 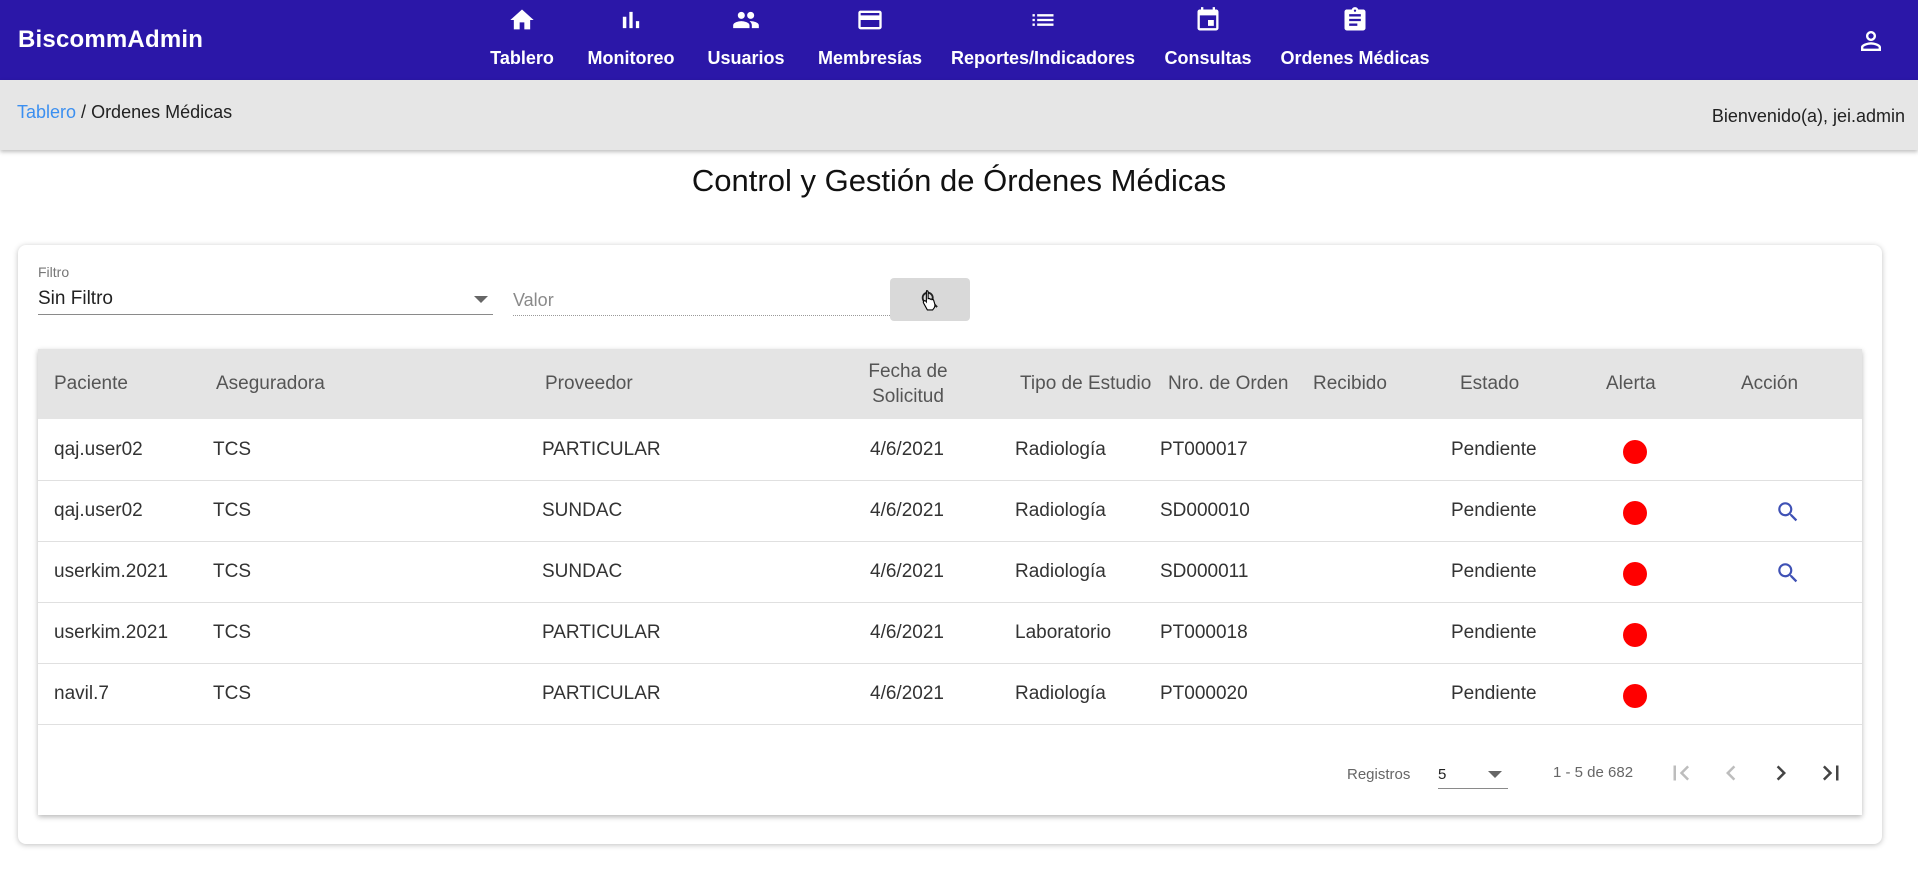 What do you see at coordinates (1355, 58) in the screenshot?
I see `nav-label: Ordenes Médicas` at bounding box center [1355, 58].